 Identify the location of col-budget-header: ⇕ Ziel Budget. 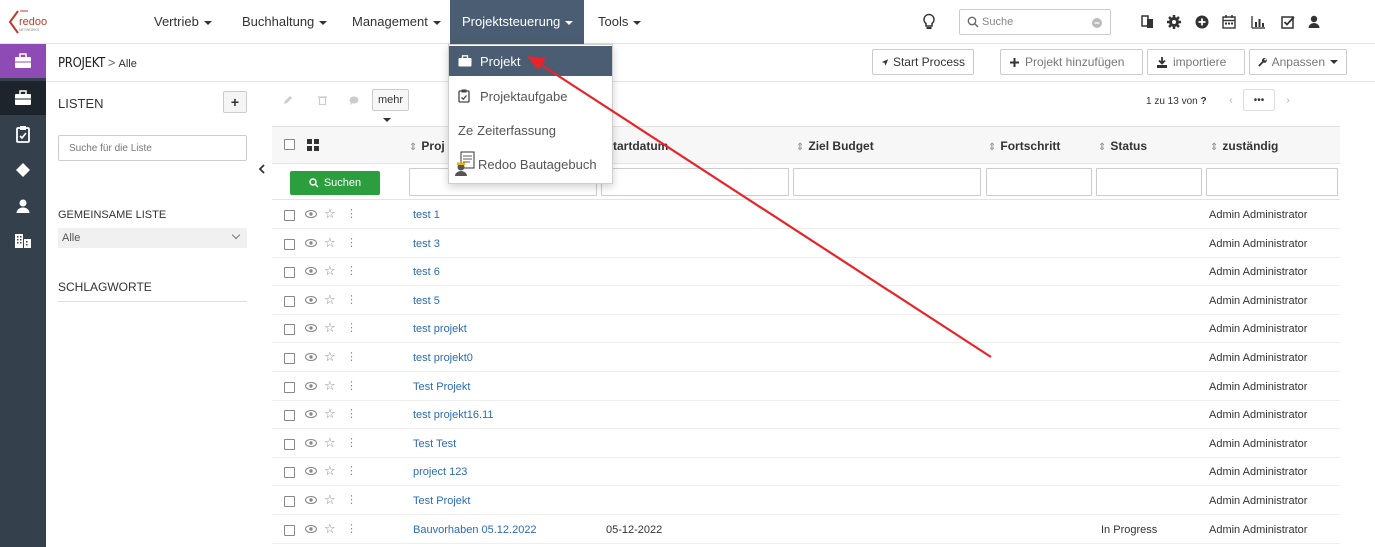
(835, 146).